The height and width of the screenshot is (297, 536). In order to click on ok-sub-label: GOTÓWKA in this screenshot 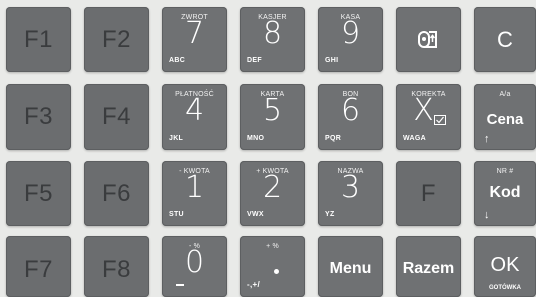, I will do `click(505, 288)`.